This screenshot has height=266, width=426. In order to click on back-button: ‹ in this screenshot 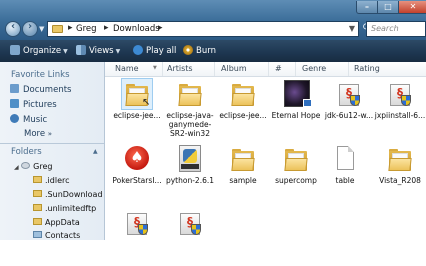, I will do `click(13, 29)`.